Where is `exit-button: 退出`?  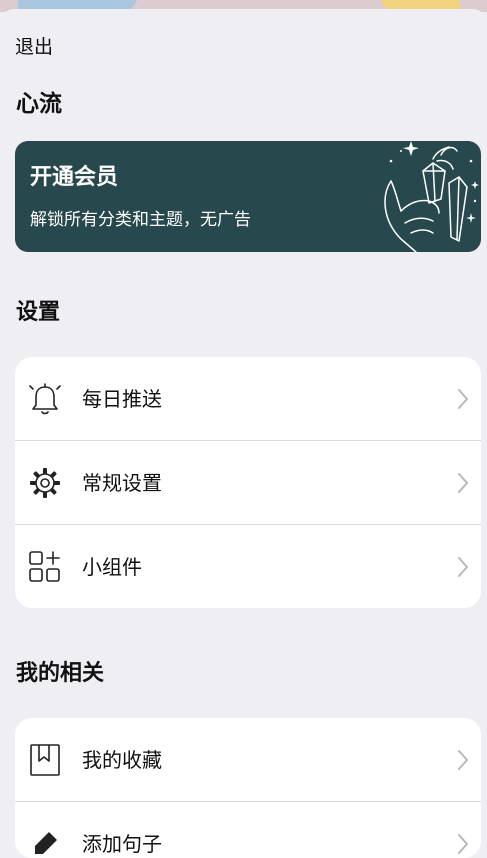 exit-button: 退出 is located at coordinates (34, 47).